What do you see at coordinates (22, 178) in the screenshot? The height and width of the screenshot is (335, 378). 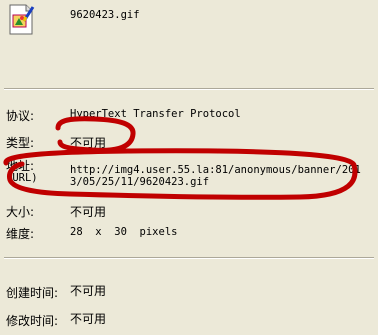 I see `address-label-line2: (URL)` at bounding box center [22, 178].